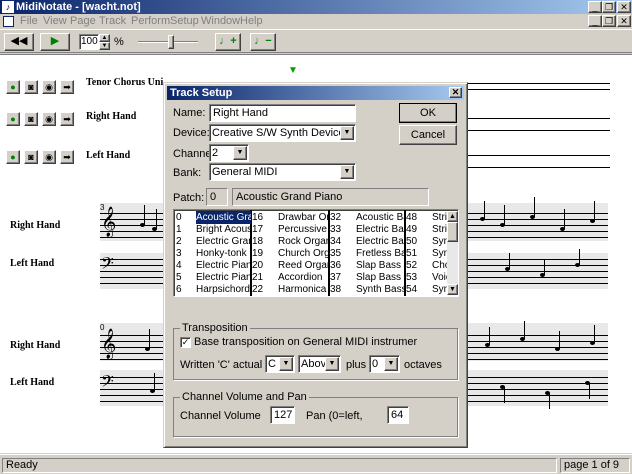 This screenshot has height=474, width=632. What do you see at coordinates (595, 465) in the screenshot?
I see `page-indicator: page 1 of 9` at bounding box center [595, 465].